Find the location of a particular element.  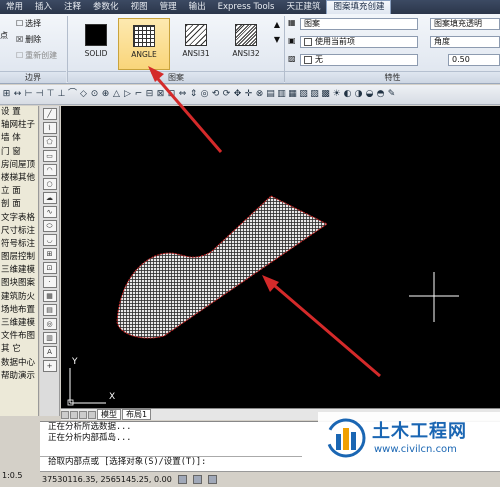

transparency-select: 图案填充透明 is located at coordinates (465, 24).